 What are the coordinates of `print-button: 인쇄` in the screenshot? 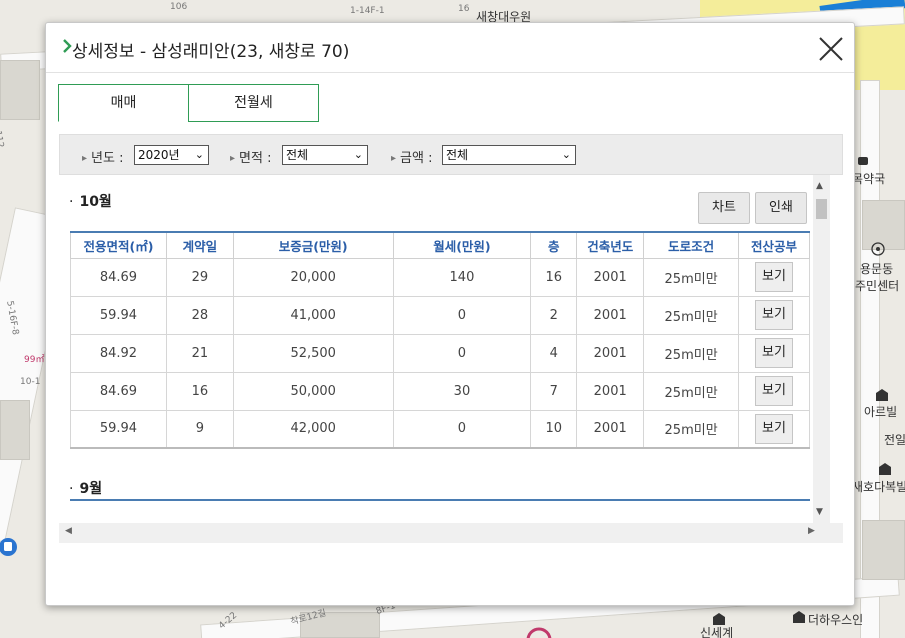 It's located at (781, 208).